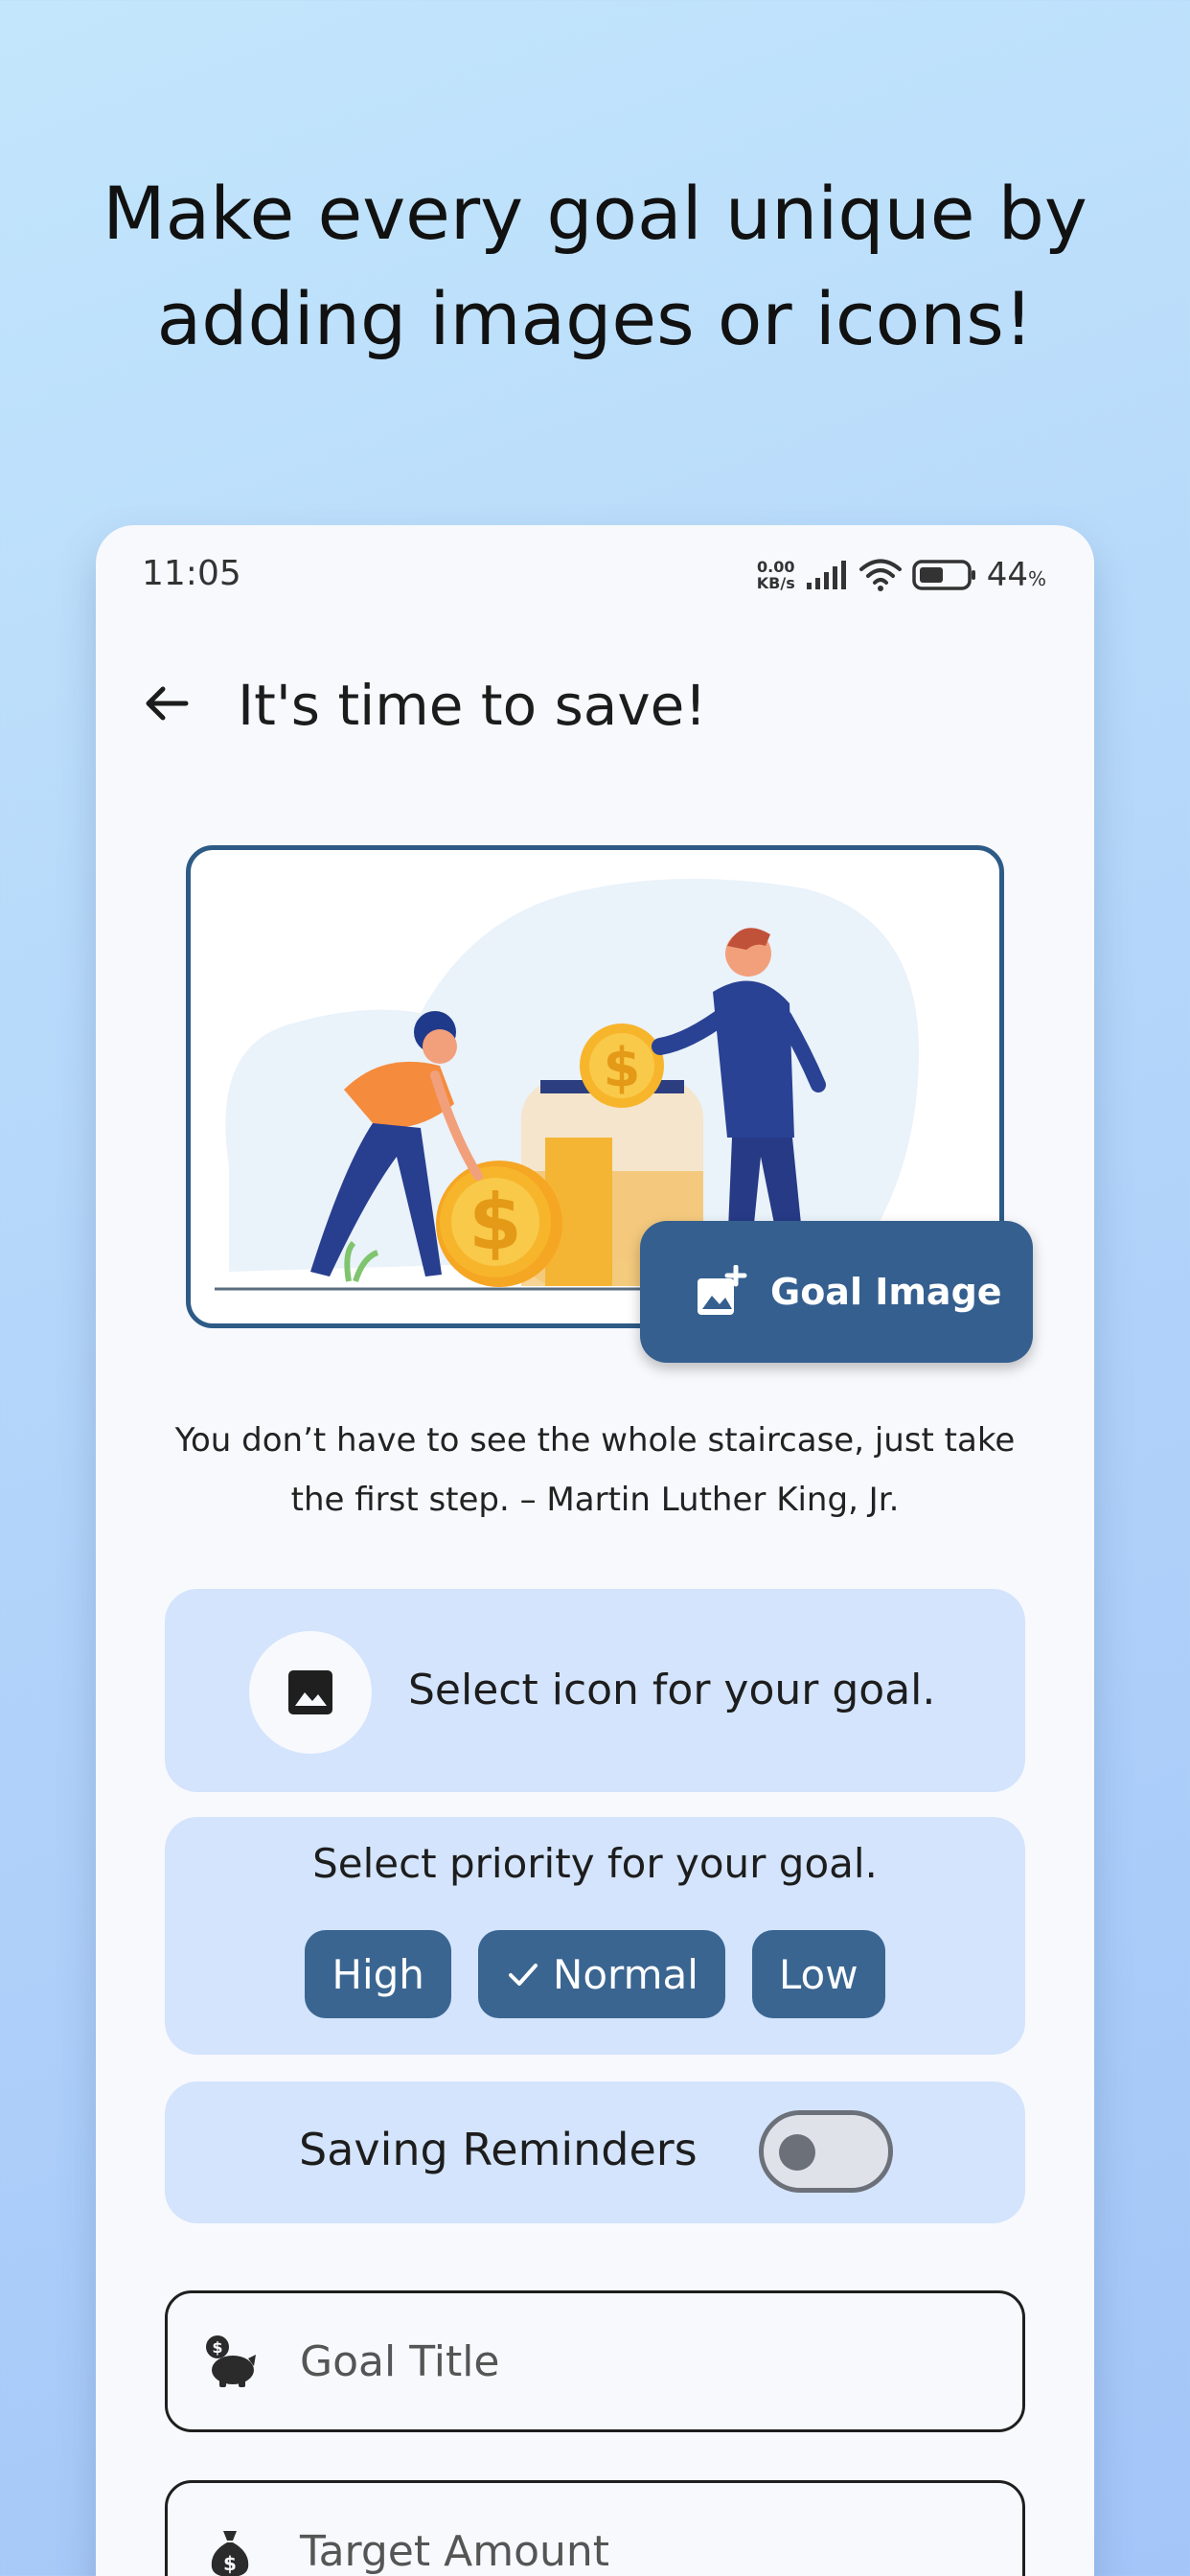 The image size is (1190, 2576). What do you see at coordinates (167, 703) in the screenshot?
I see `arrow-back-icon` at bounding box center [167, 703].